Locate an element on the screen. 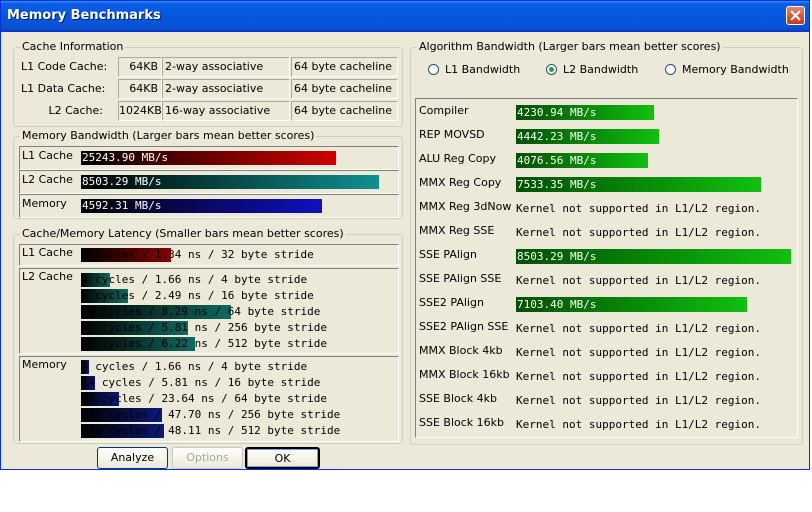 The height and width of the screenshot is (512, 812). latency-value: 116 cycles / 48.11 ns / 512 byte stride is located at coordinates (211, 430).